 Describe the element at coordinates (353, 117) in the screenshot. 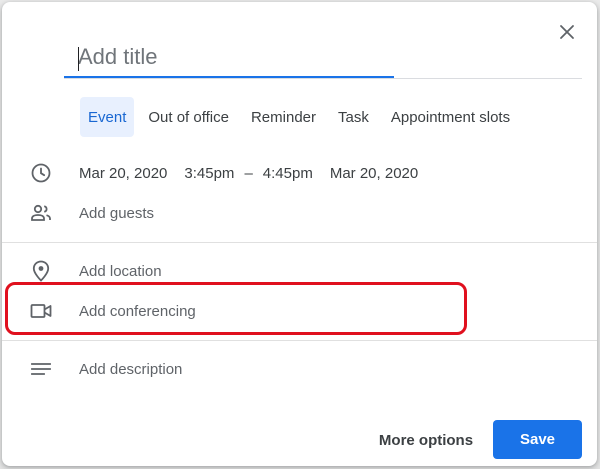

I see `tab-task: Task` at that location.